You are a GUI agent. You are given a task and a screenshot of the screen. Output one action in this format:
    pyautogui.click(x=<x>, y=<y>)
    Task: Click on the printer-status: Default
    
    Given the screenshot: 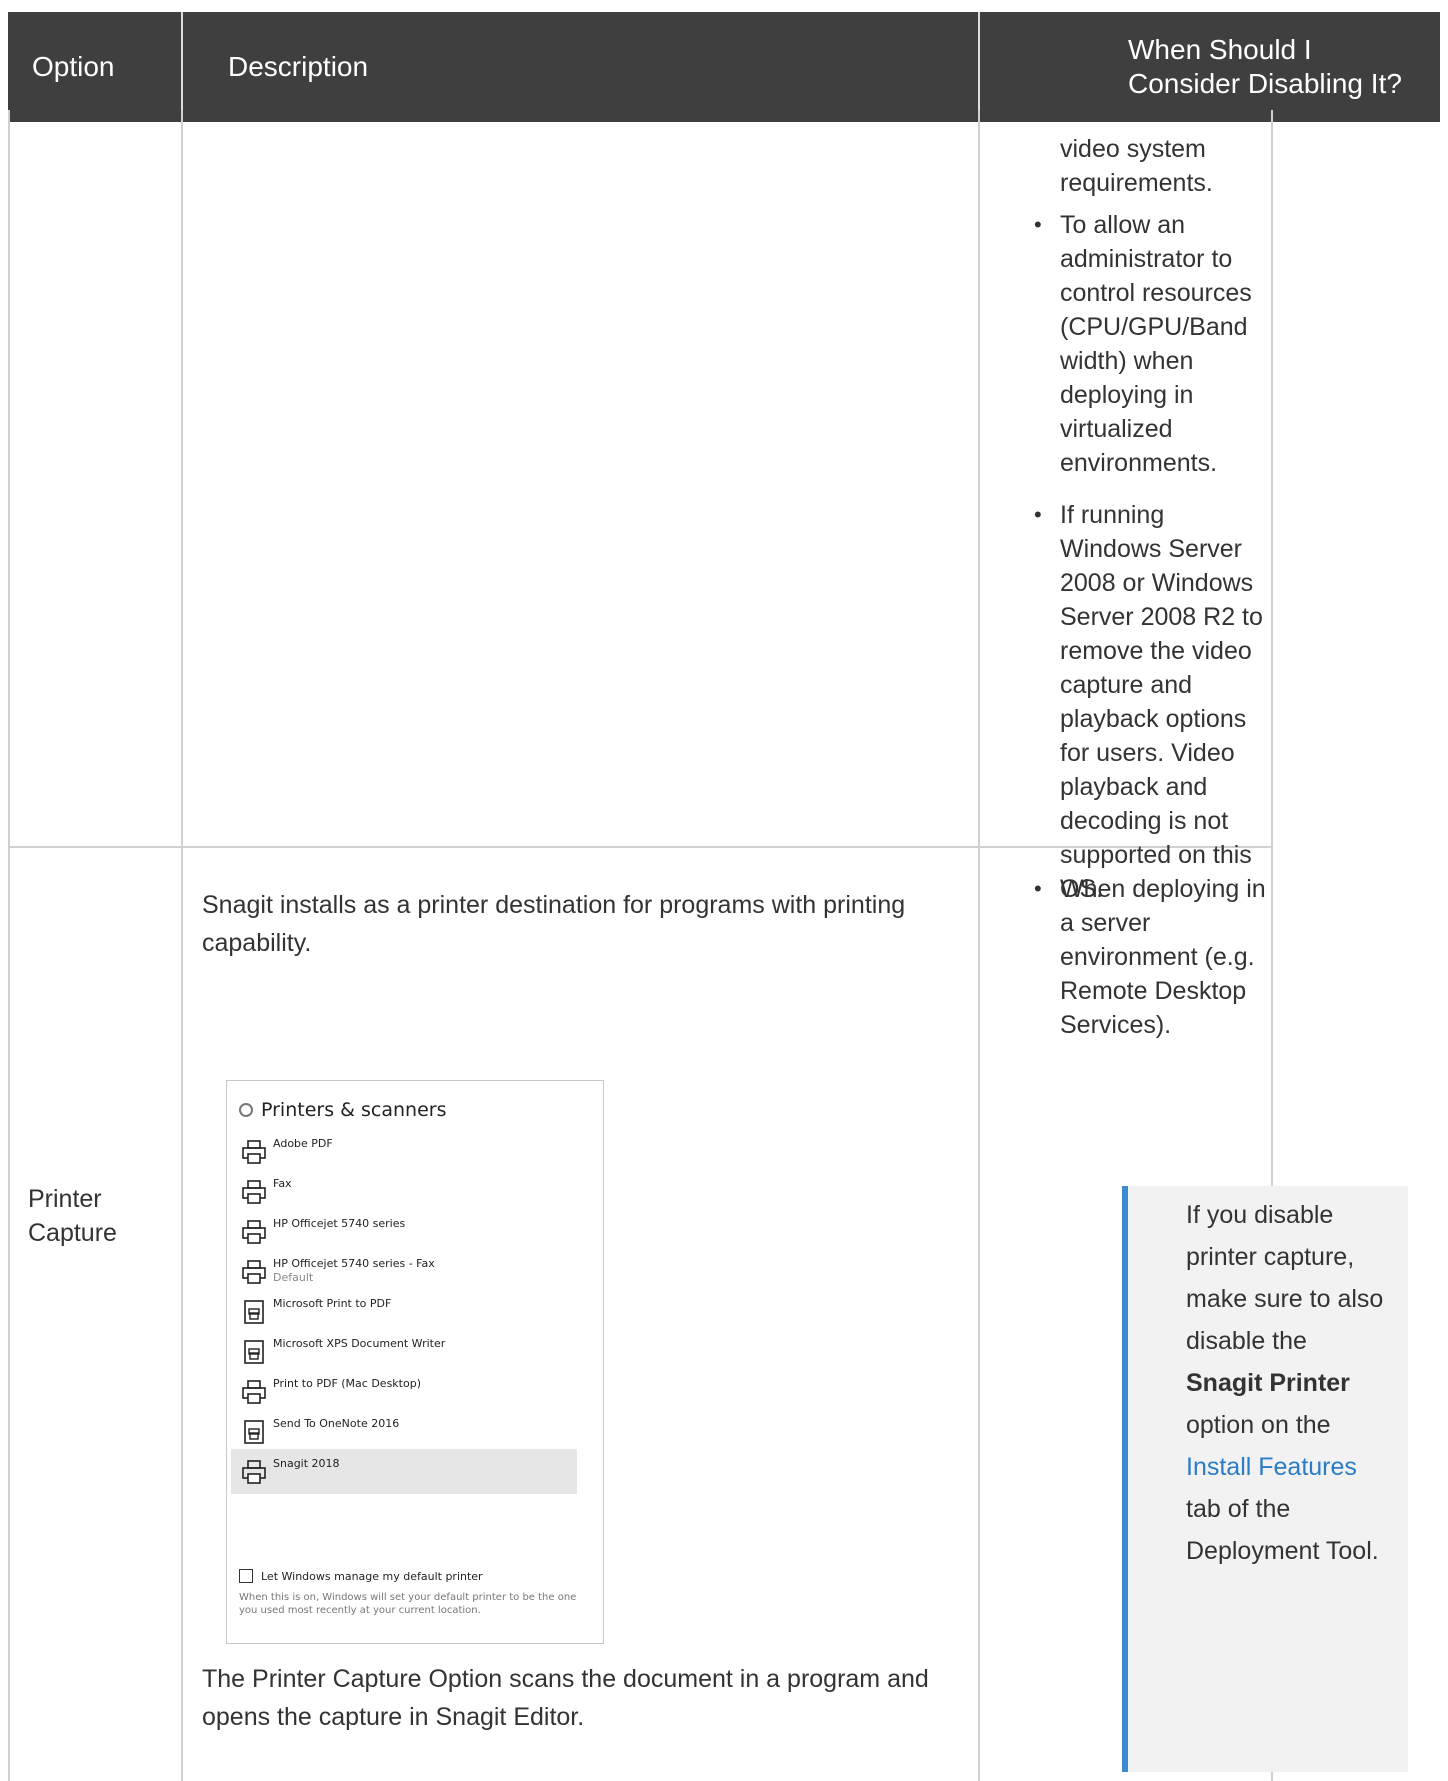 What is the action you would take?
    pyautogui.click(x=293, y=1277)
    